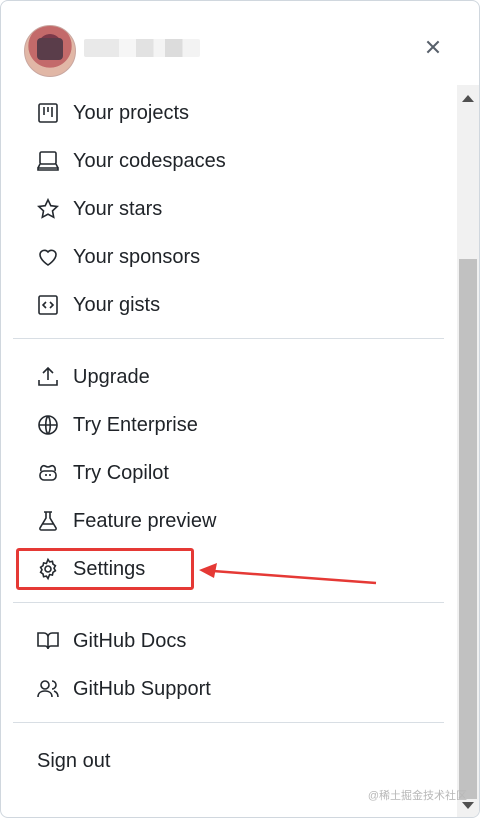 The height and width of the screenshot is (818, 480). Describe the element at coordinates (229, 521) in the screenshot. I see `menu-item-feature-preview: Feature preview` at that location.